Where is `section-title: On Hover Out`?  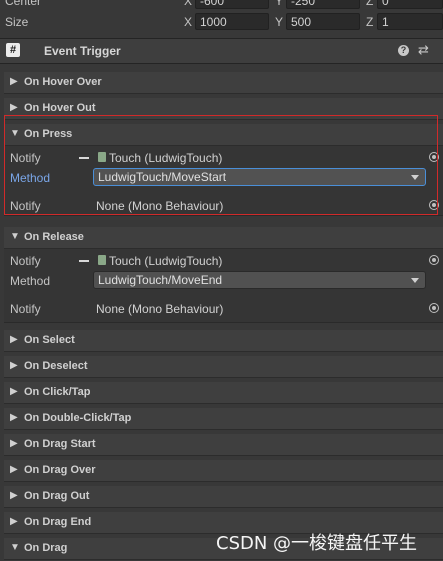
section-title: On Hover Out is located at coordinates (60, 108).